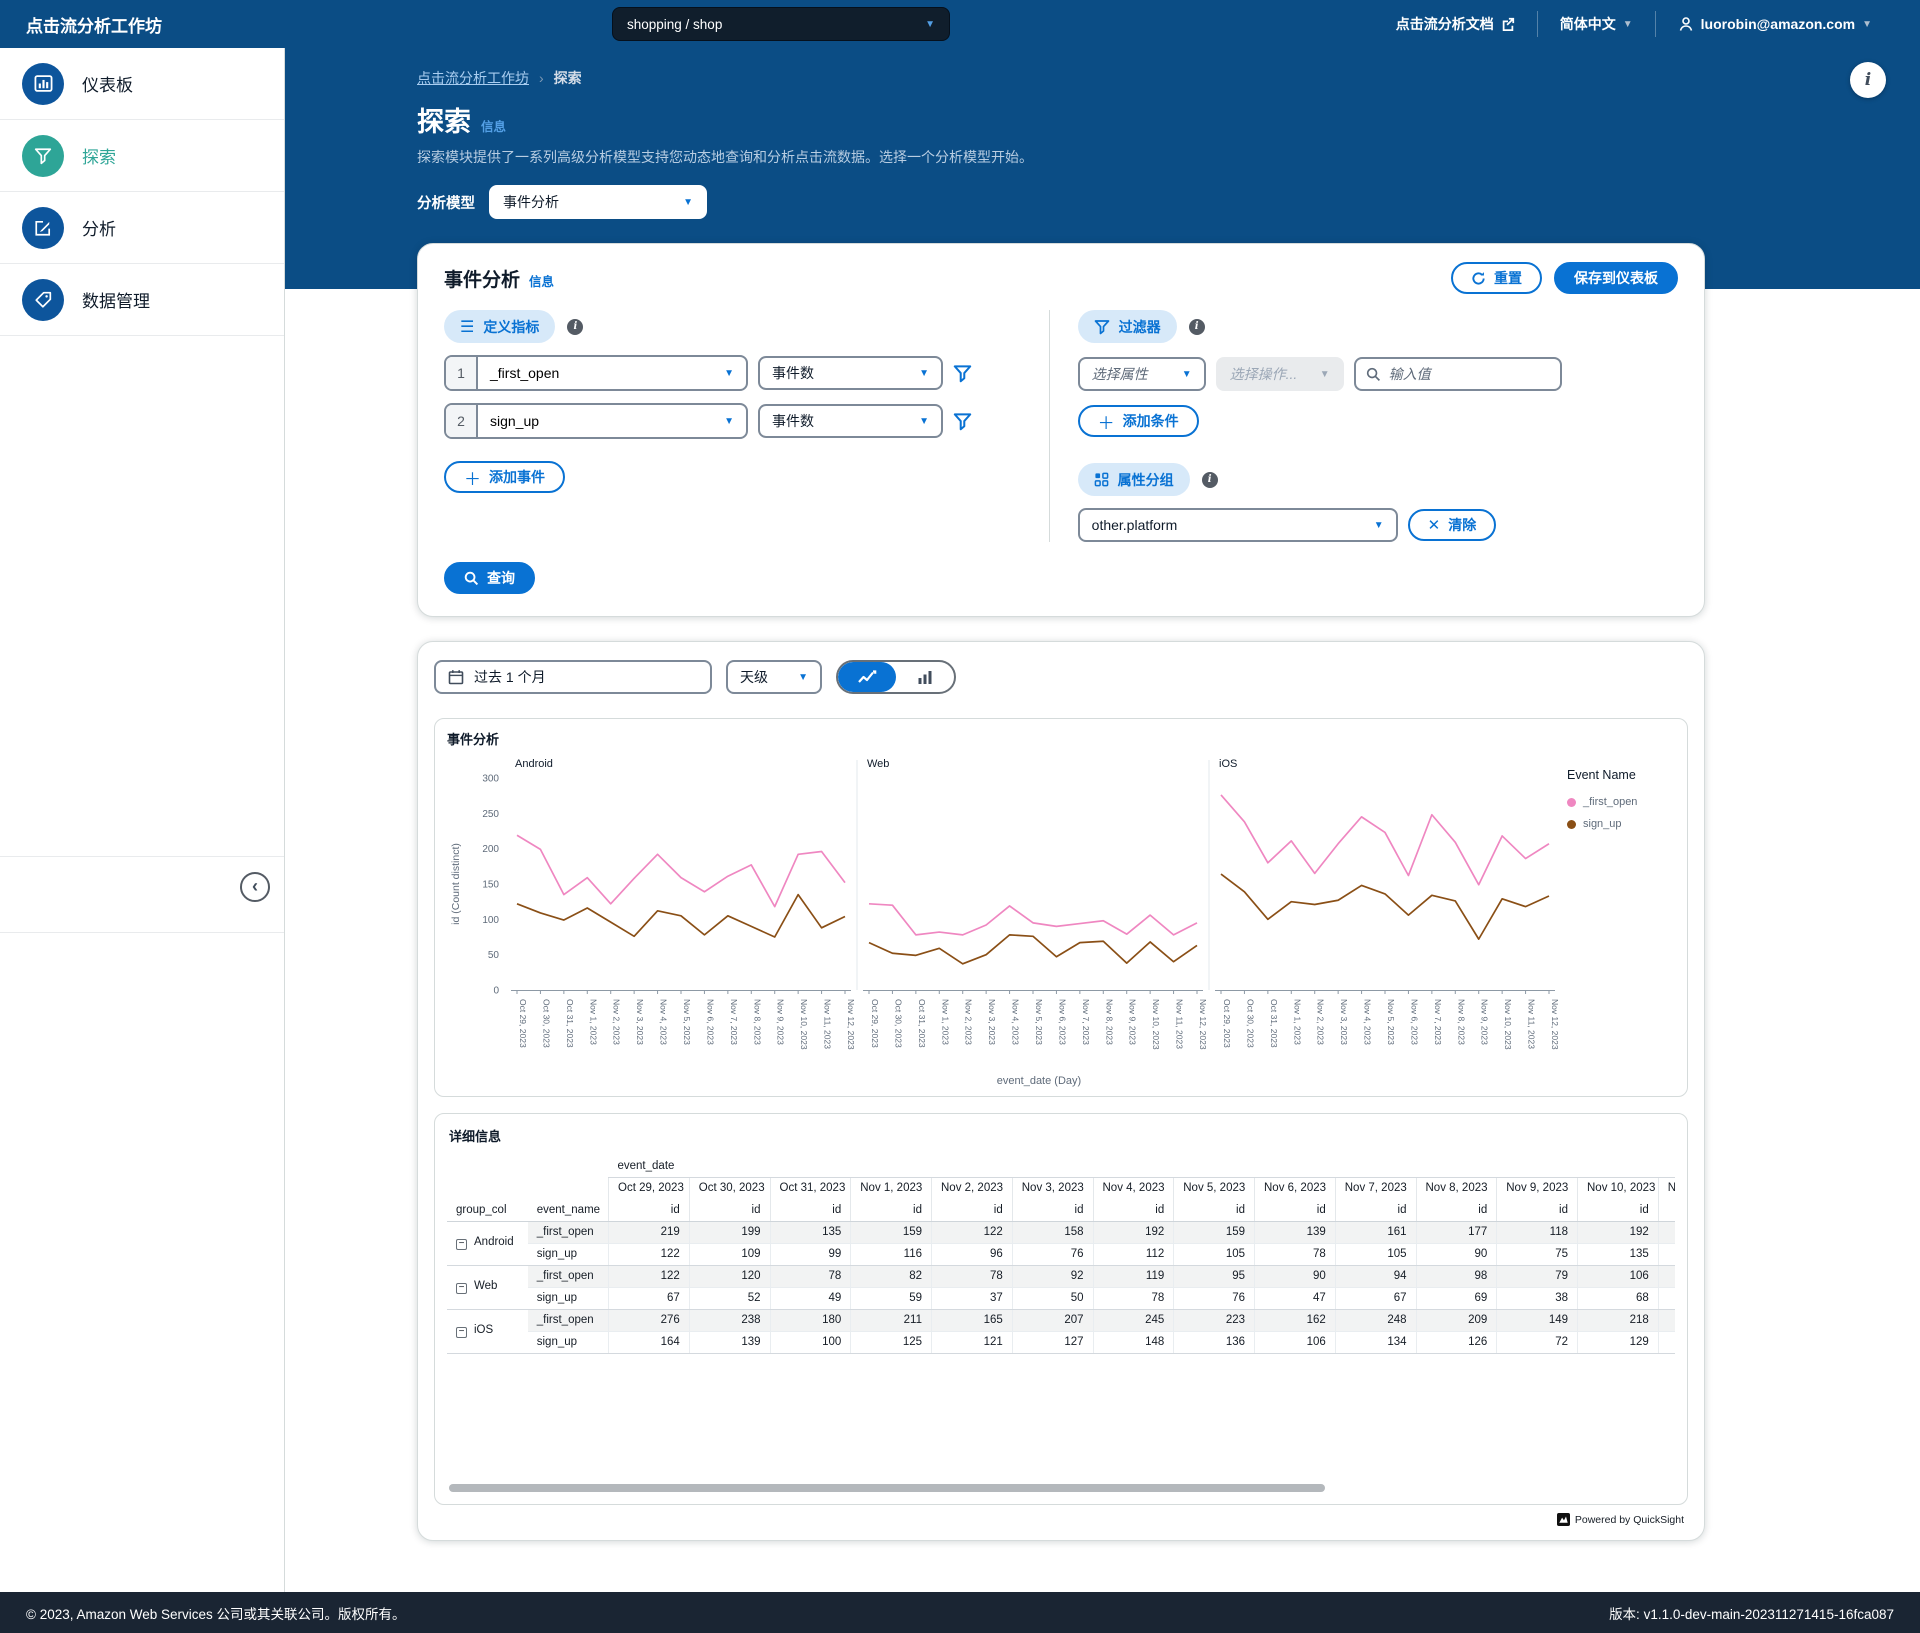  I want to click on date-column-header: Nov 6, 2023, so click(1295, 1188).